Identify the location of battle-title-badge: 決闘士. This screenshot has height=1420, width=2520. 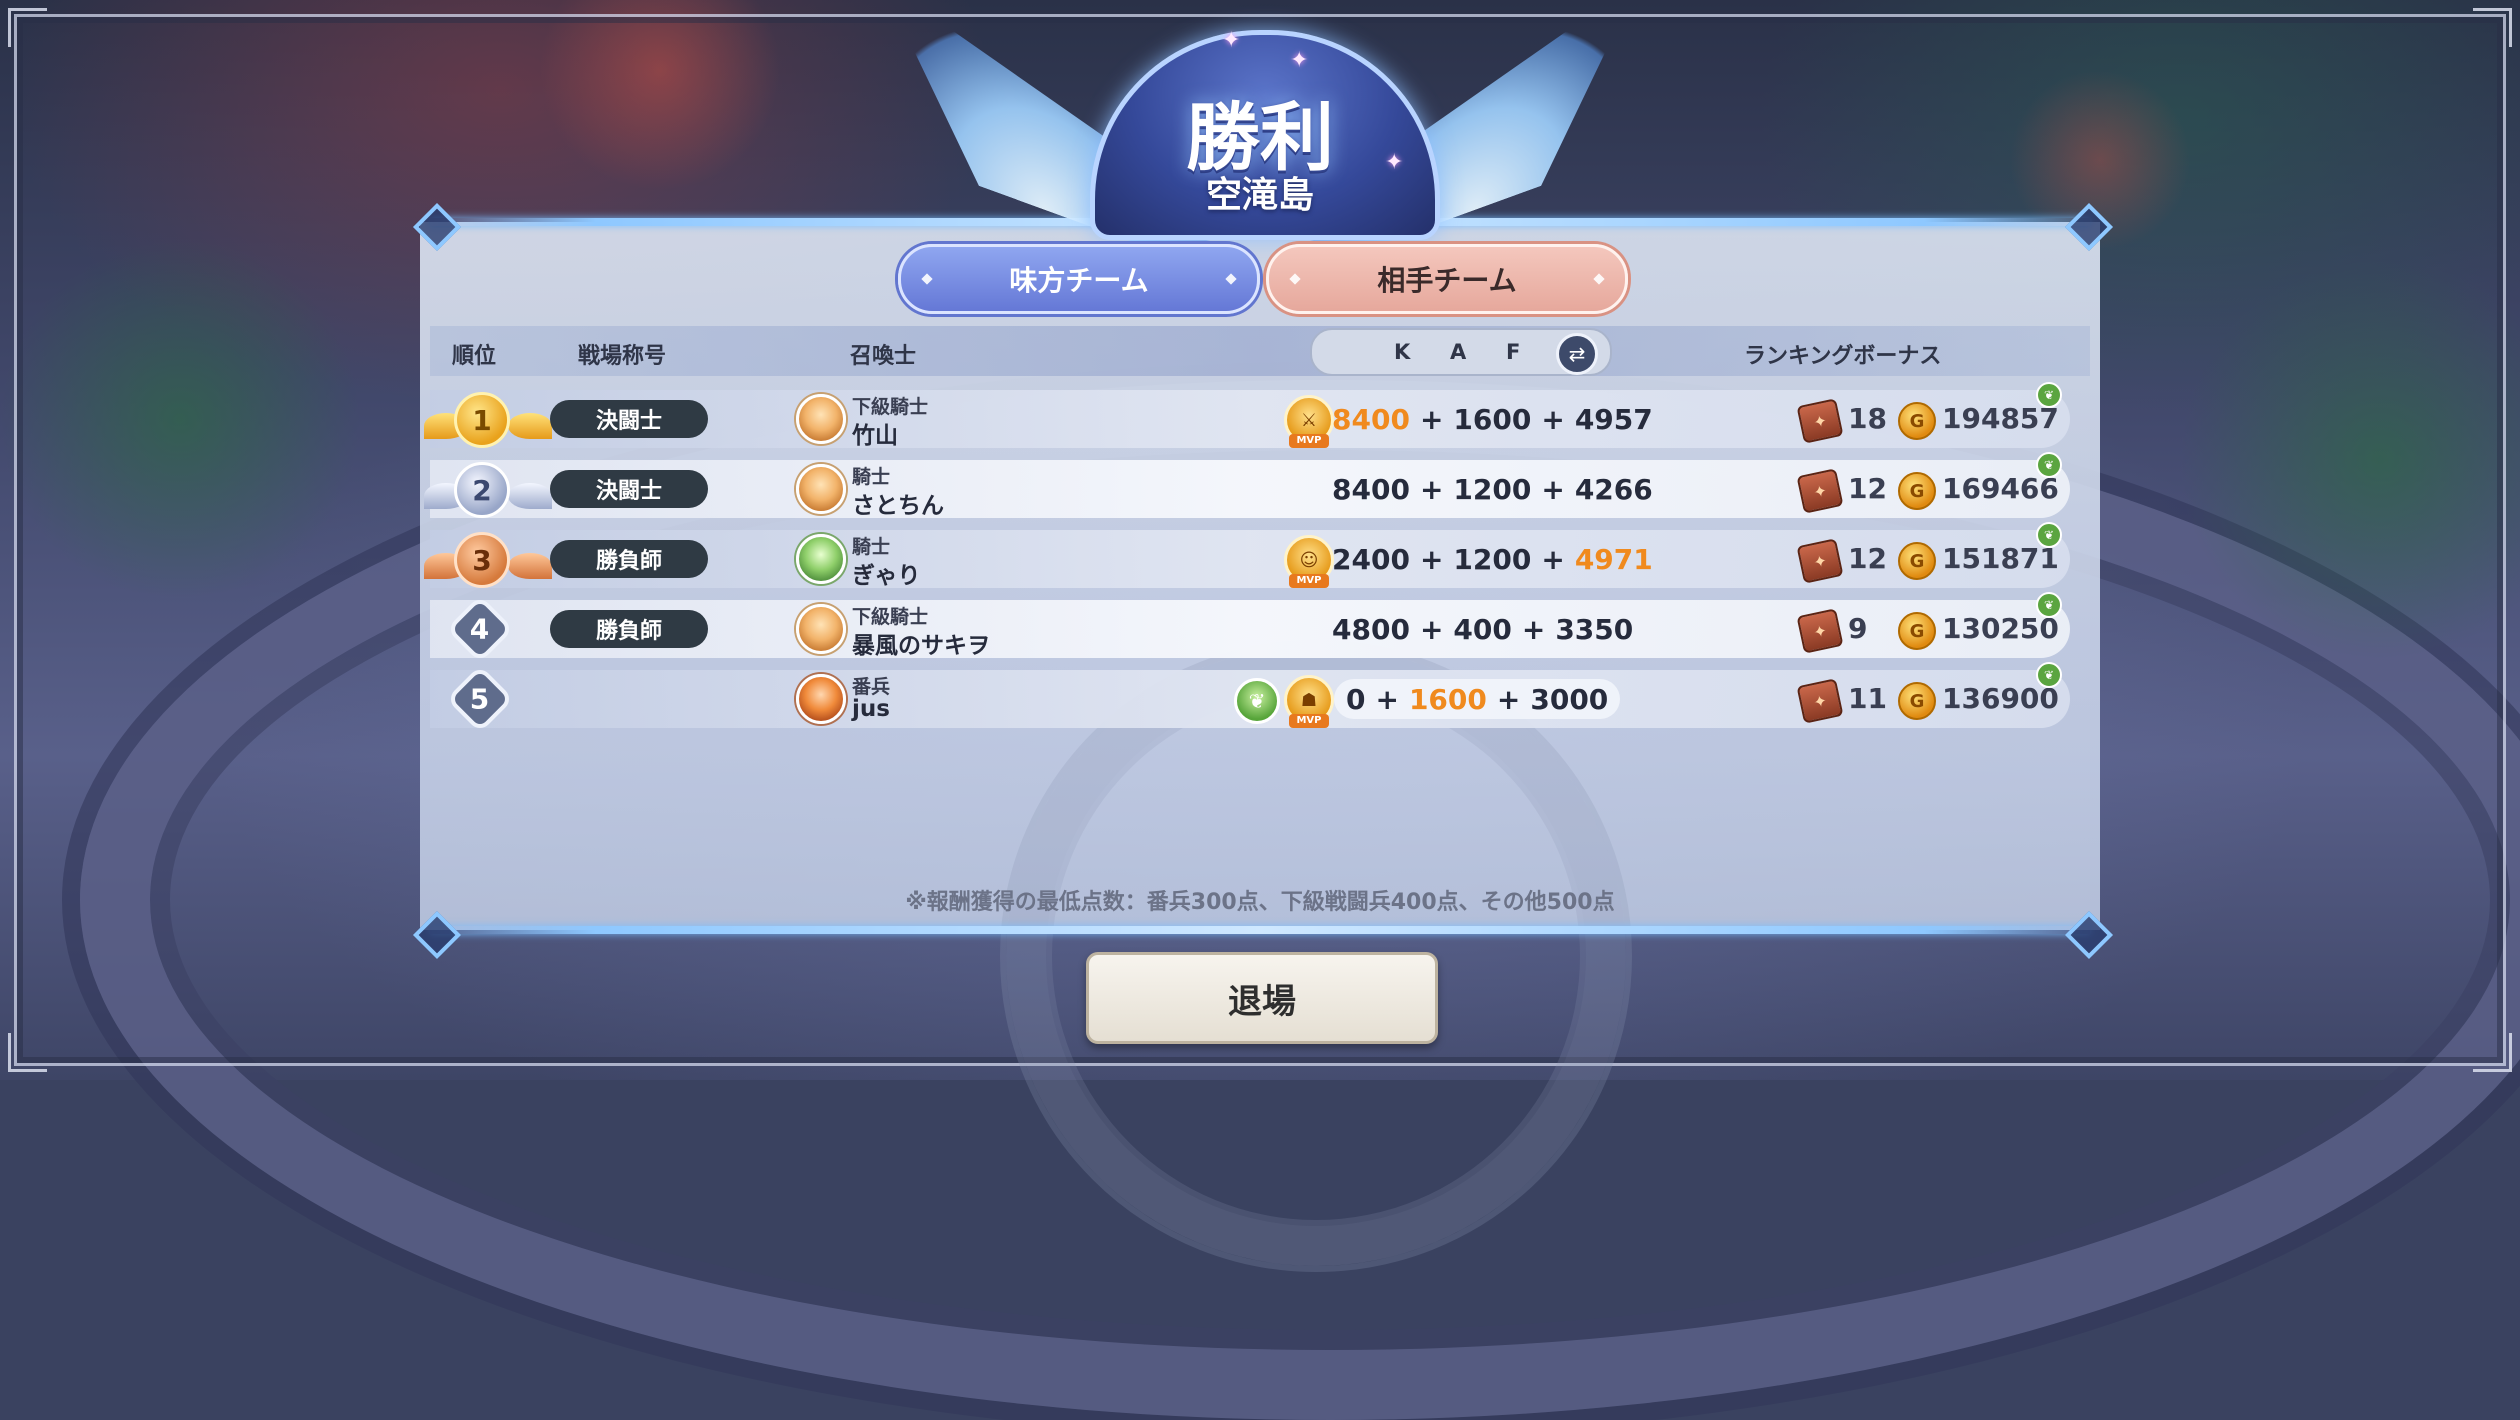
(629, 489).